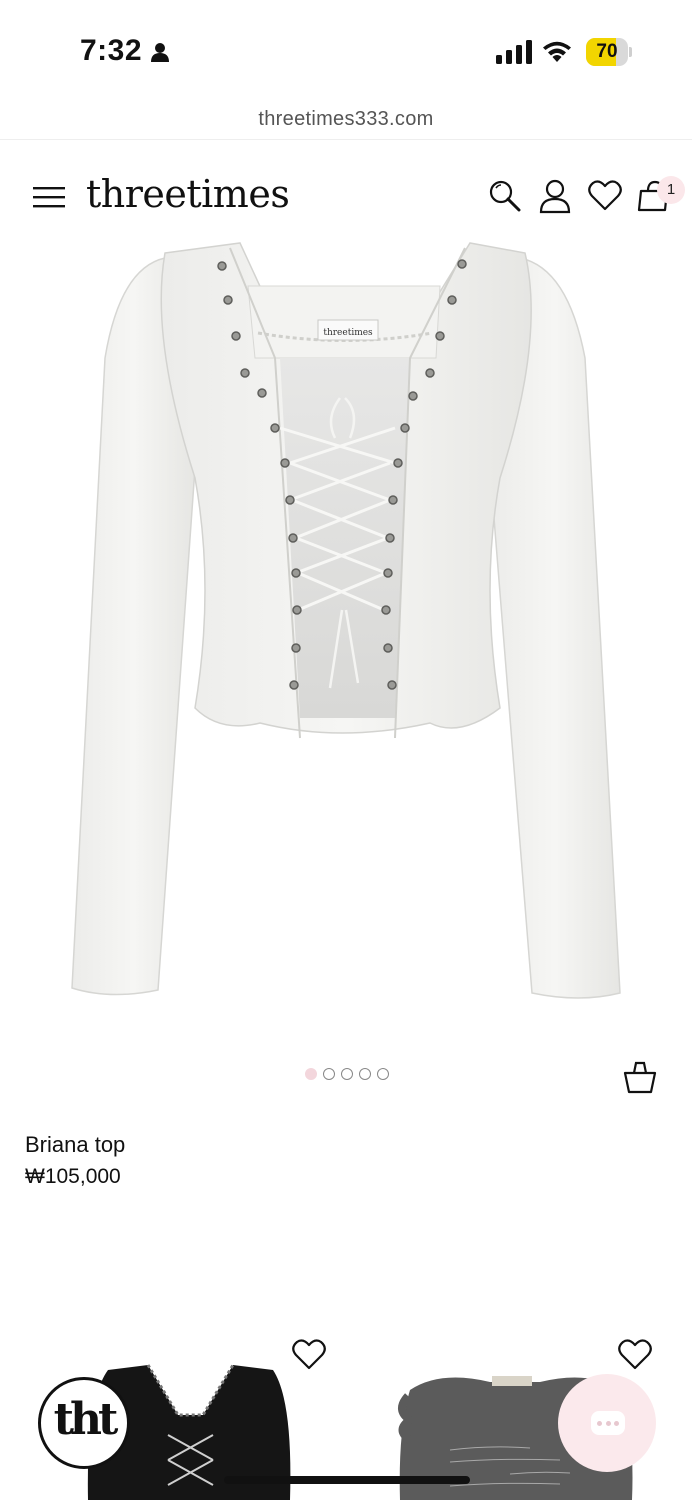 The height and width of the screenshot is (1500, 692). What do you see at coordinates (73, 1176) in the screenshot?
I see `product-price: ₩105,000` at bounding box center [73, 1176].